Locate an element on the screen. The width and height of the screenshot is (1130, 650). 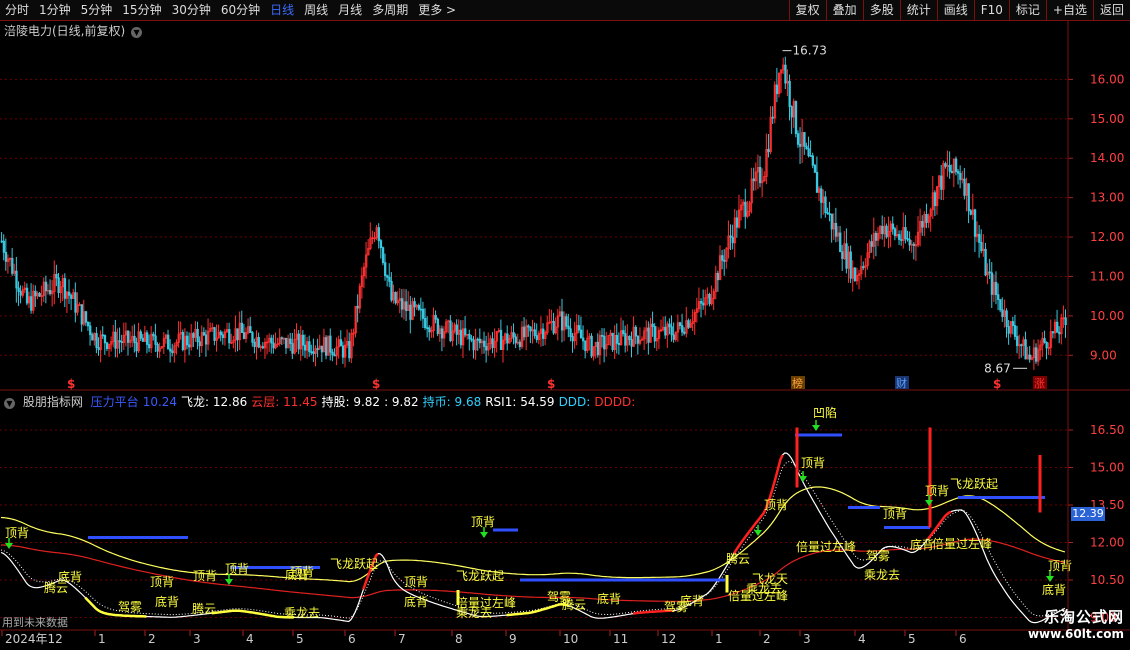
indicator-name: 股朋指标网 is located at coordinates (53, 402).